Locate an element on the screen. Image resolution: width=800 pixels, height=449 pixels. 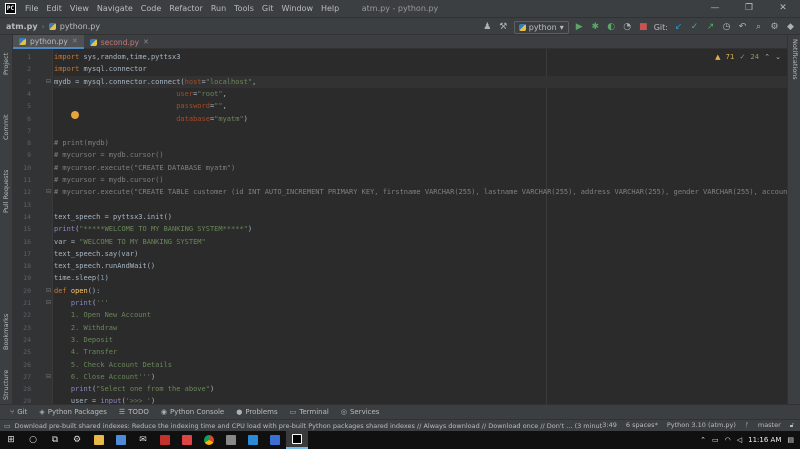
notification-icon: ▭ is located at coordinates (5, 426).